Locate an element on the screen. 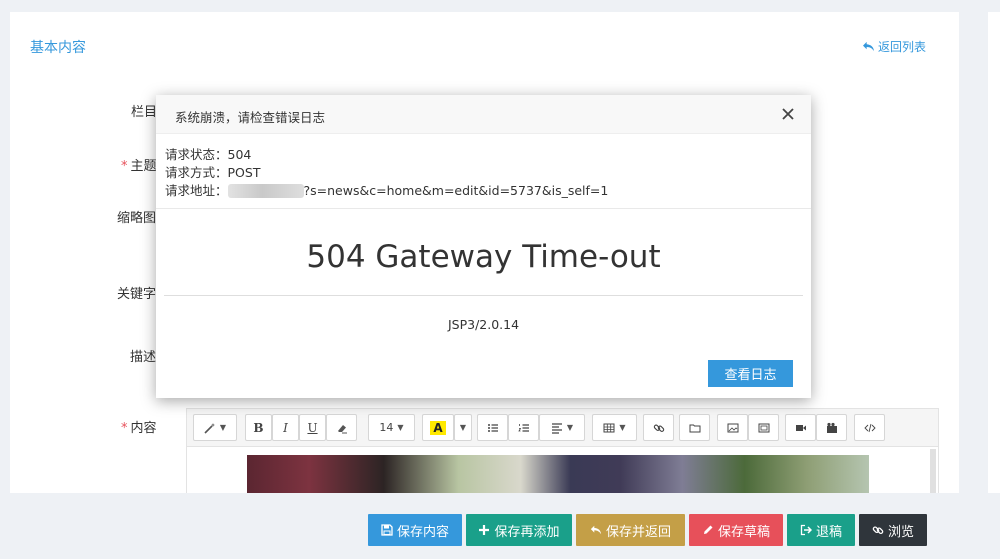 The width and height of the screenshot is (1000, 559). folder-button is located at coordinates (694, 427).